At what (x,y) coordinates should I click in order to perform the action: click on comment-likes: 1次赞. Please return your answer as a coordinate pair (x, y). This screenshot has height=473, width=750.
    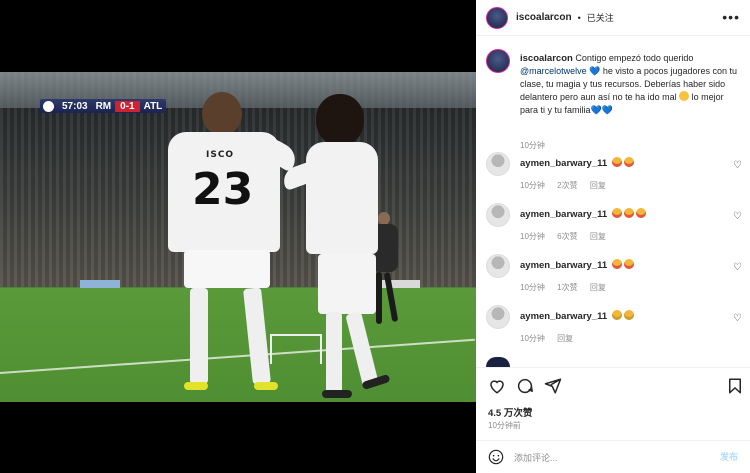
    Looking at the image, I should click on (567, 287).